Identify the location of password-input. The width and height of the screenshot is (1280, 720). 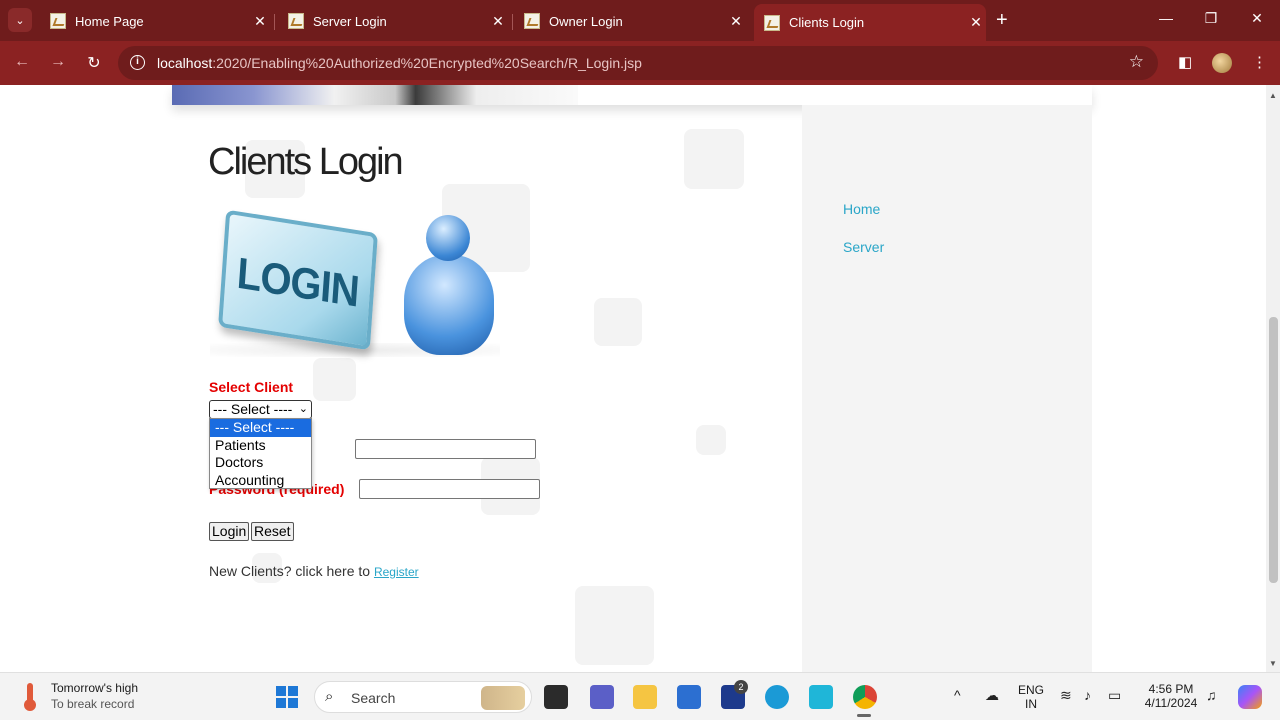
(449, 489).